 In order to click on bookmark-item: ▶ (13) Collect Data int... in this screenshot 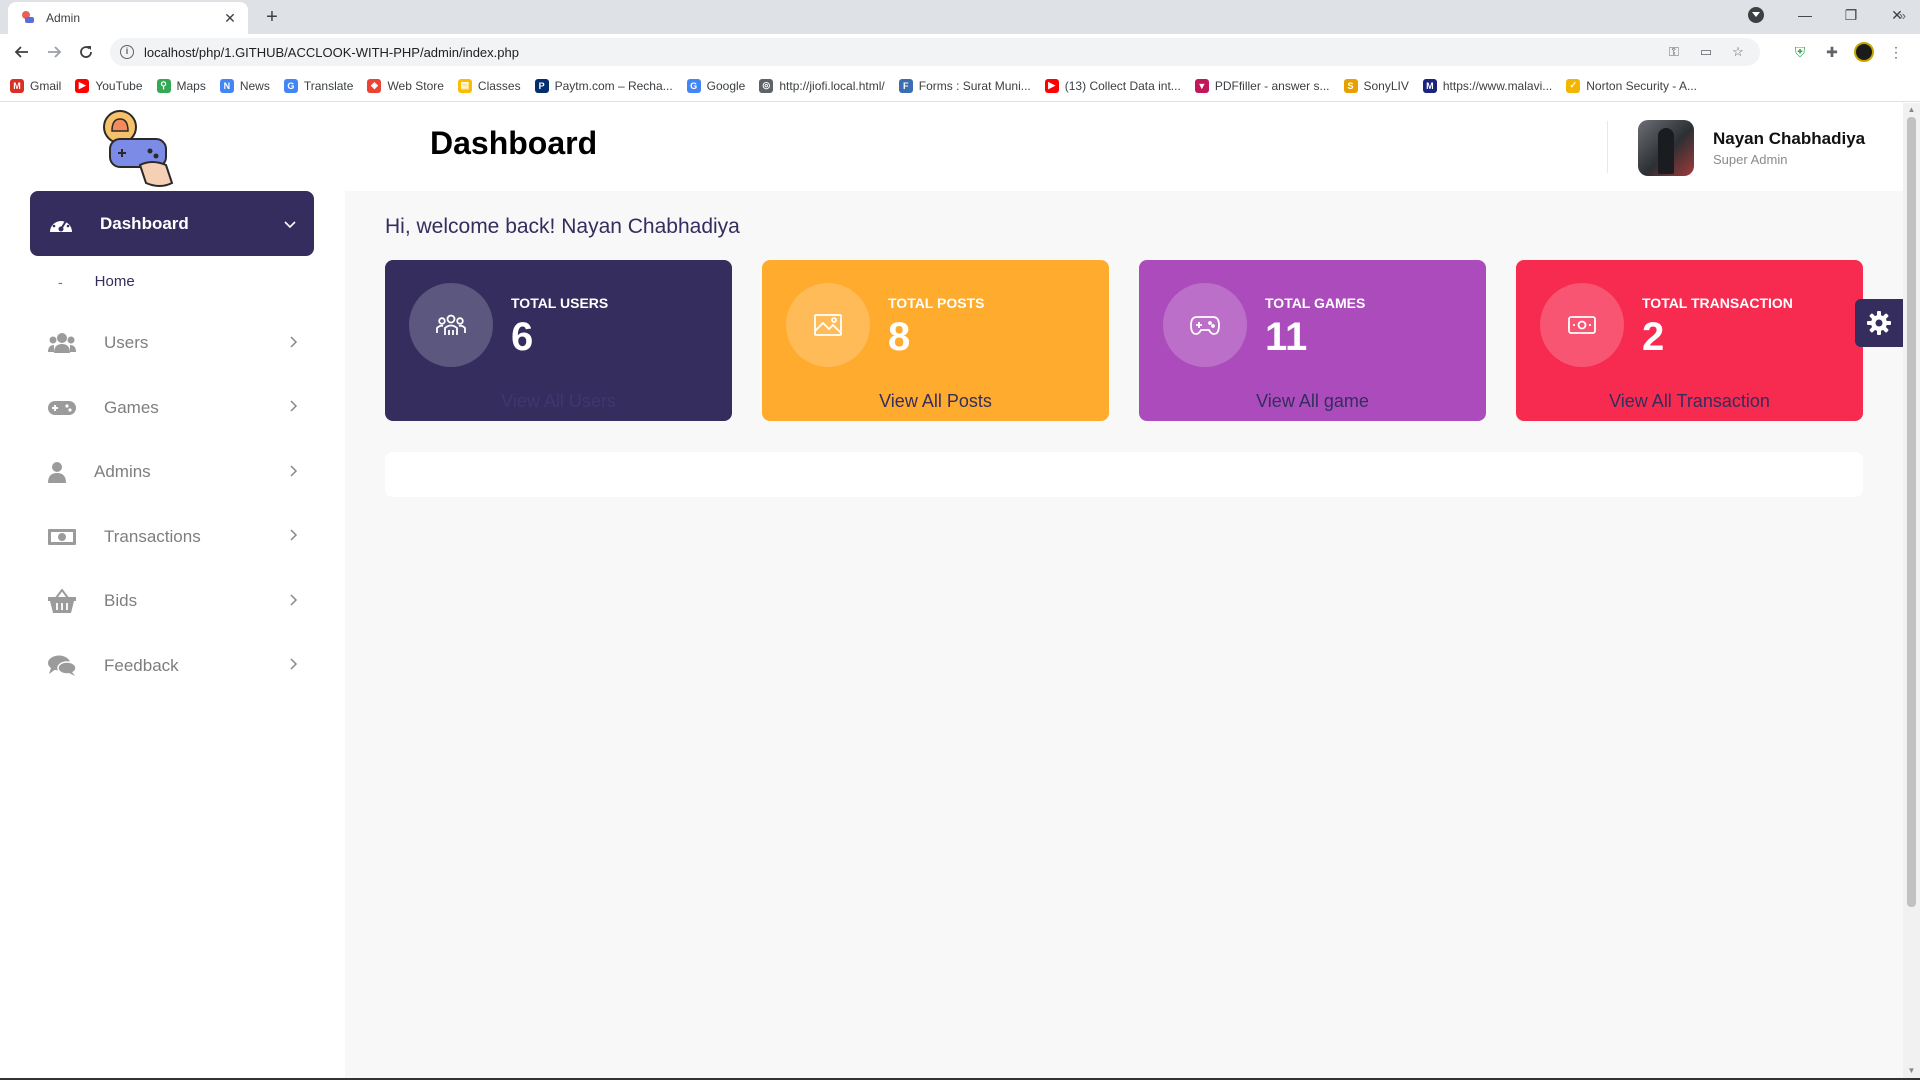, I will do `click(1112, 85)`.